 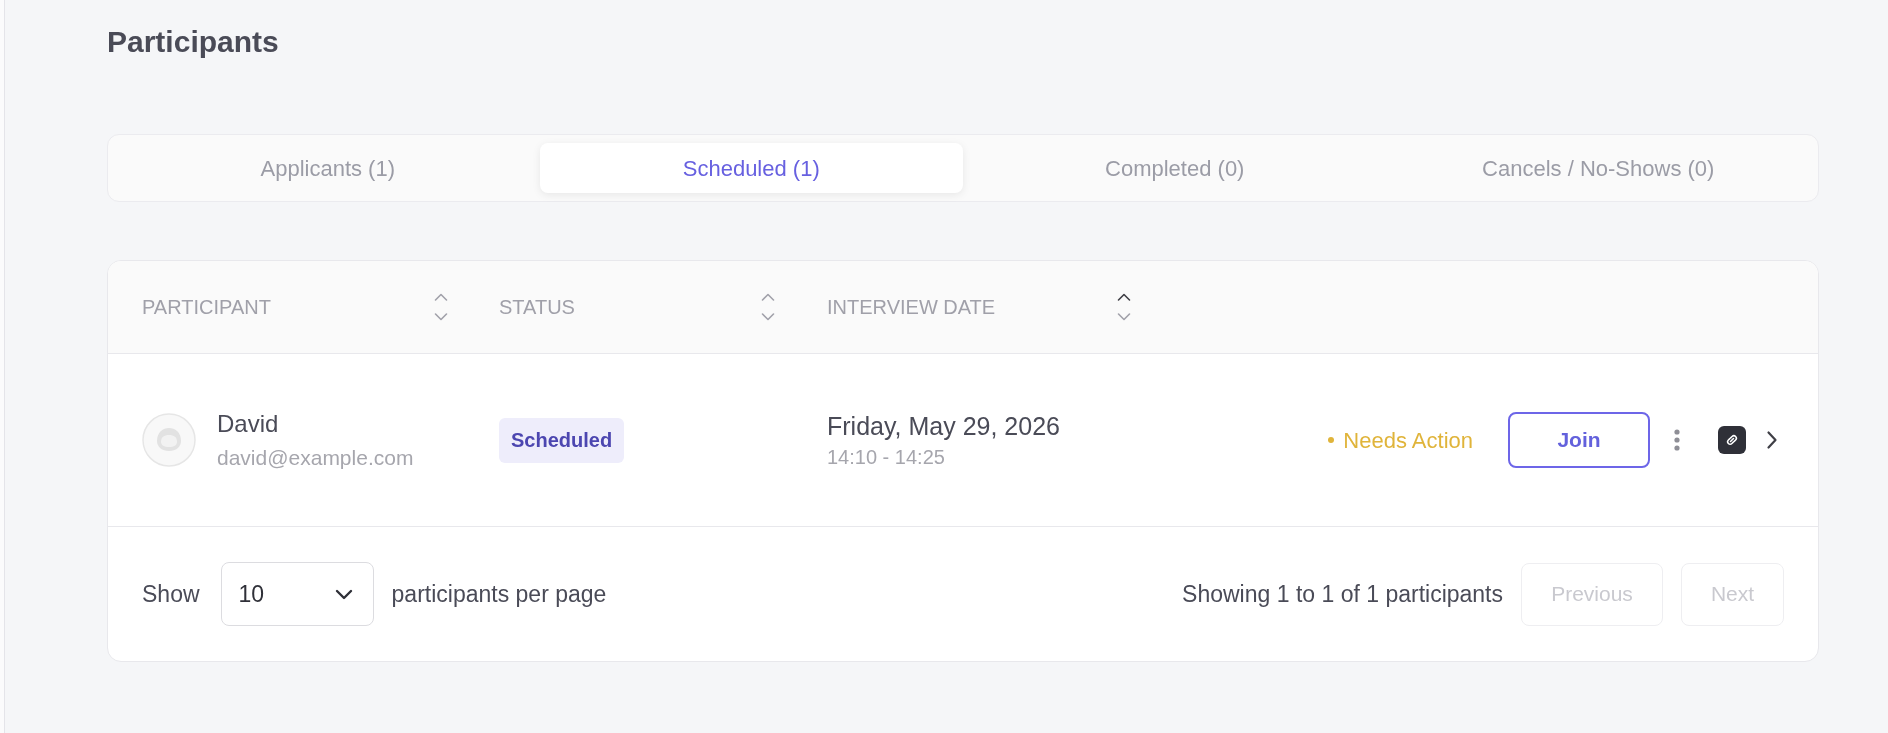 I want to click on chevron-down-icon, so click(x=343, y=594).